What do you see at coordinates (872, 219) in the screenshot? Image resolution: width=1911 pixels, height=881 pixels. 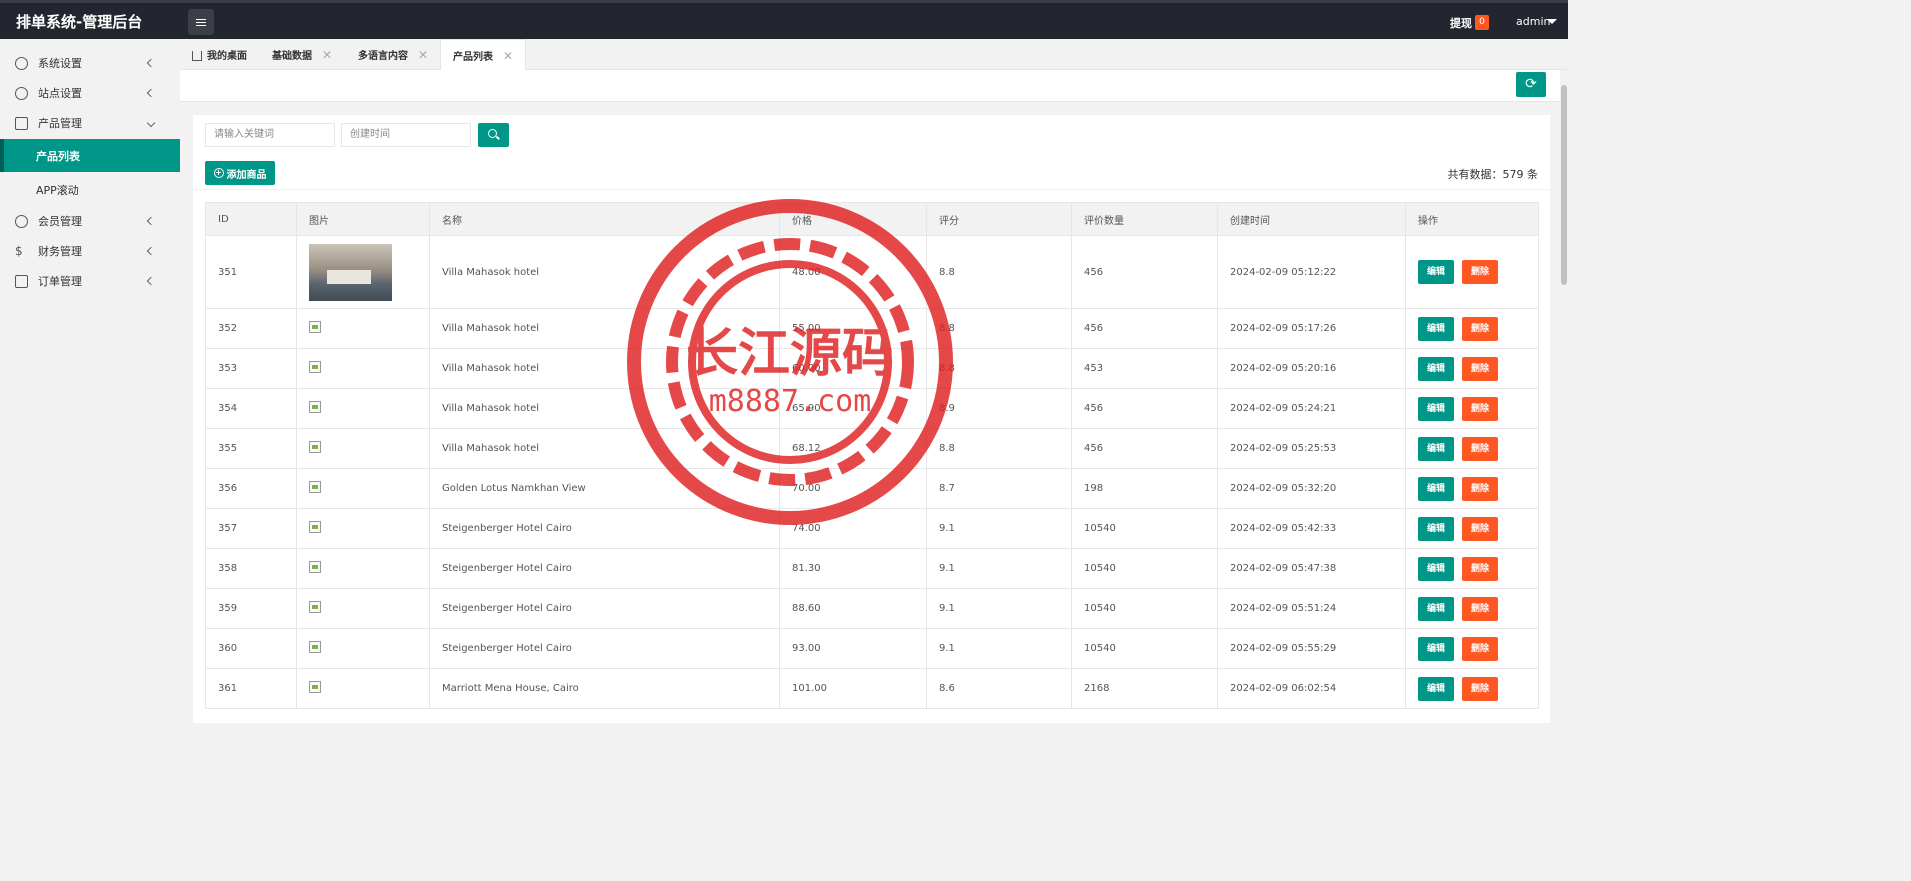 I see `table-header-row: ID 图片 名称 价格 评分 评价数量 创建时间 操作` at bounding box center [872, 219].